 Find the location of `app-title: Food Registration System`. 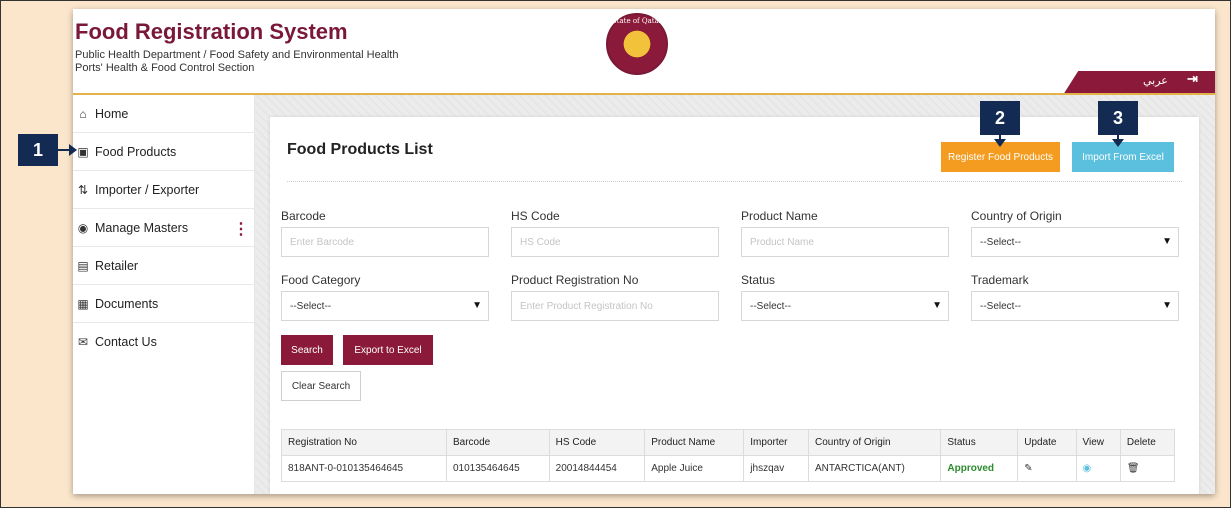

app-title: Food Registration System is located at coordinates (211, 31).